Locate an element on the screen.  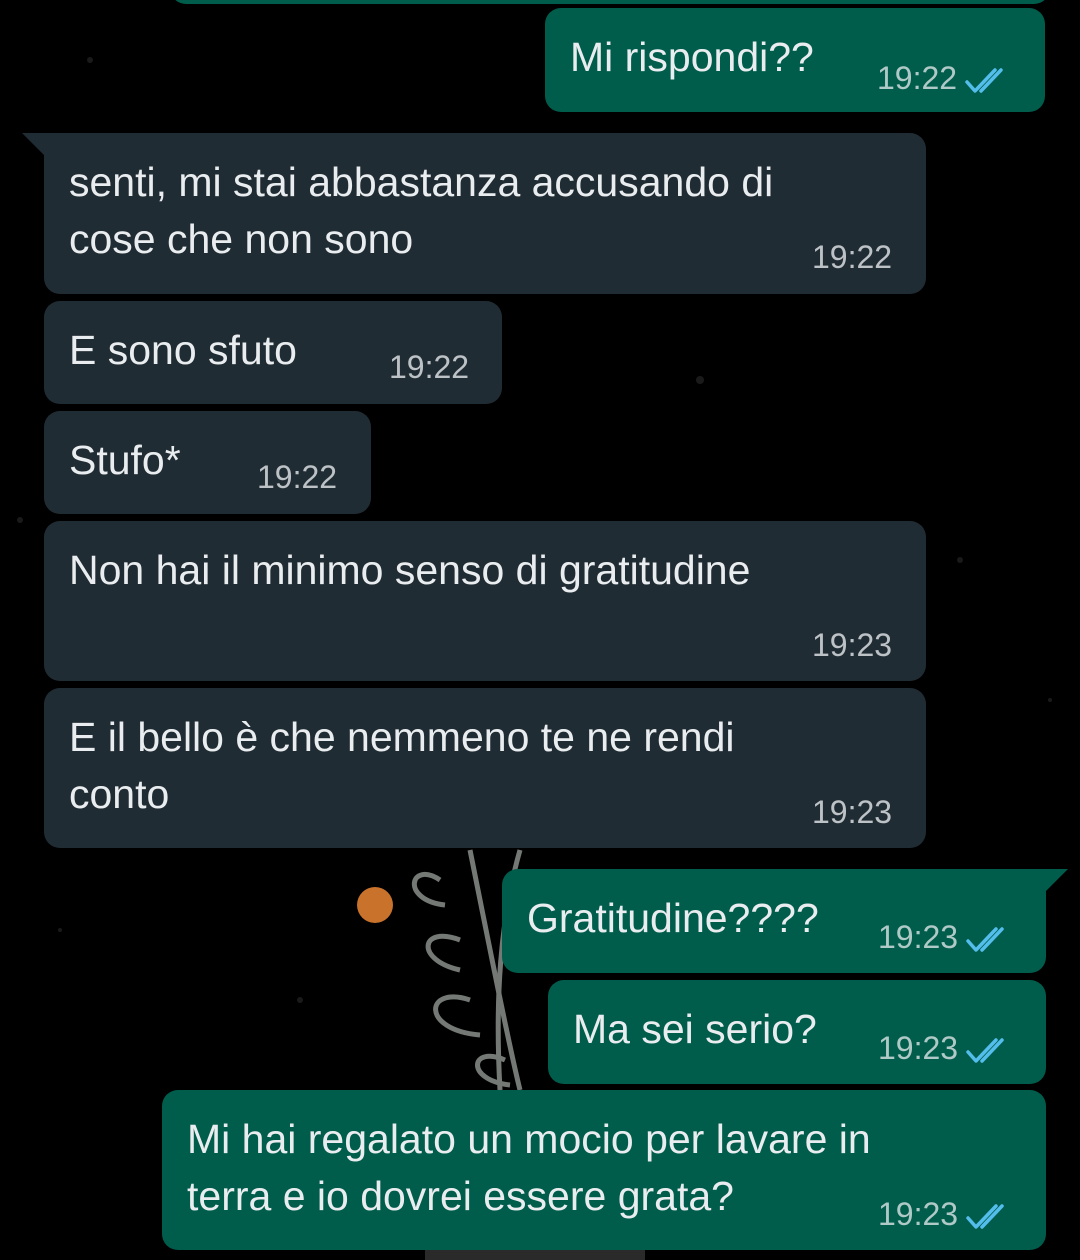
message-text: Mi rispondi?? is located at coordinates (692, 57).